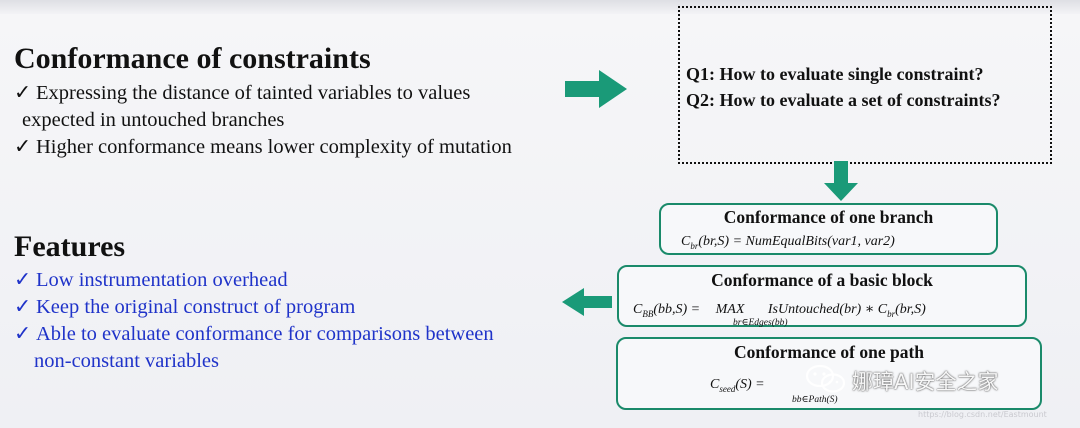 This screenshot has width=1080, height=428. What do you see at coordinates (254, 307) in the screenshot?
I see `bullet-item: ✓ Keep the original construct of program` at bounding box center [254, 307].